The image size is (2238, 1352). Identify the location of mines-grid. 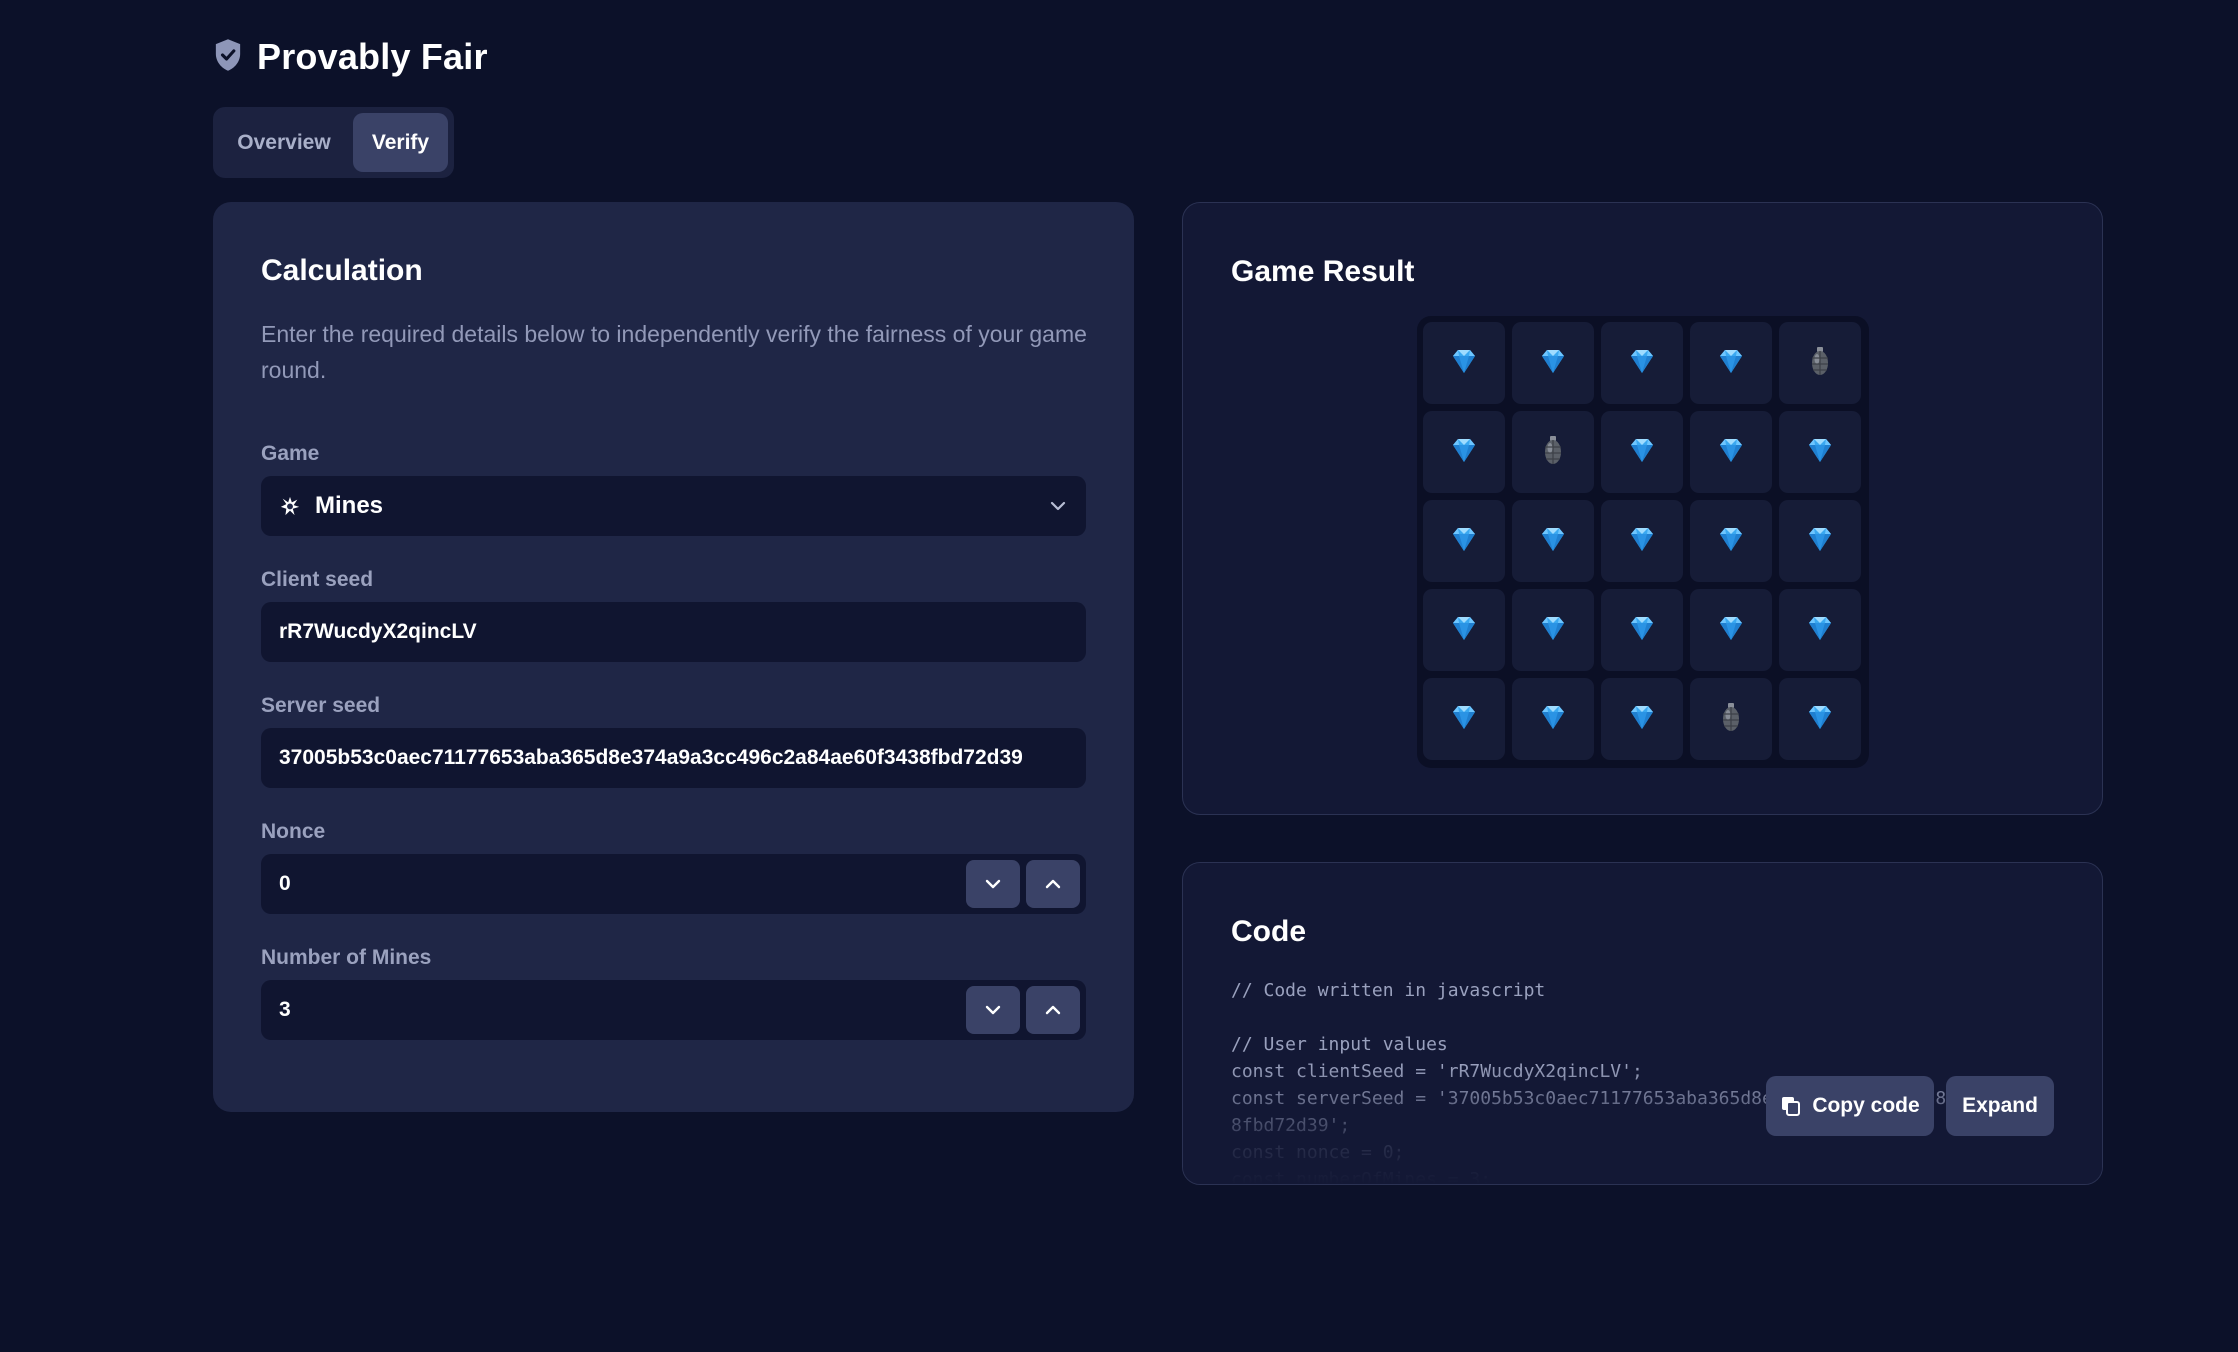
(1643, 542).